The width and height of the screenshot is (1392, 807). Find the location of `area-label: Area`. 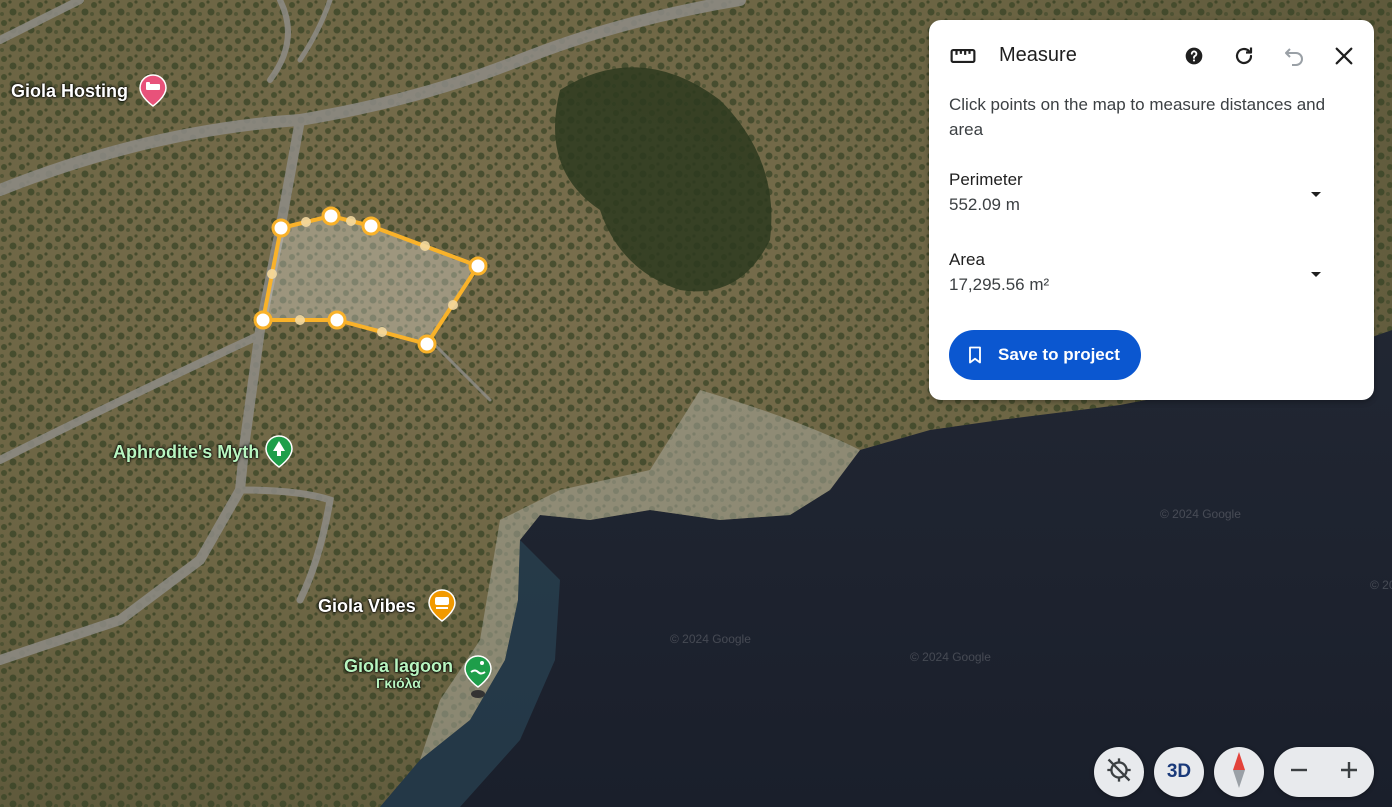

area-label: Area is located at coordinates (967, 259).